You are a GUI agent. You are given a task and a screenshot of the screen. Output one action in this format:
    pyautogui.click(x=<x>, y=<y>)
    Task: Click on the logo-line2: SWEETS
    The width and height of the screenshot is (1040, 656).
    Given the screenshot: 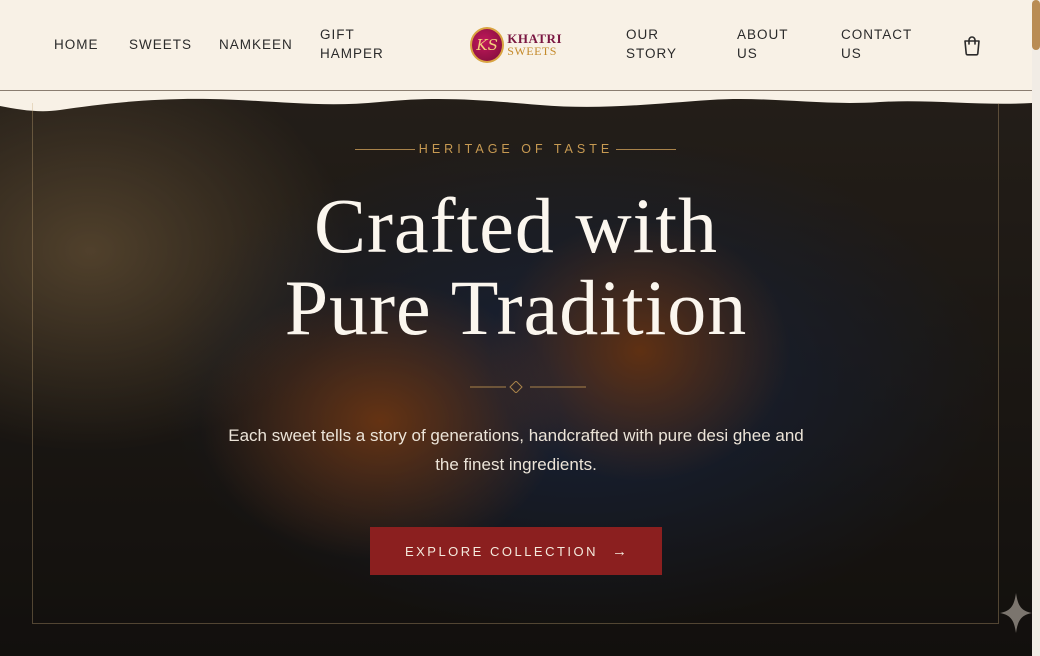 What is the action you would take?
    pyautogui.click(x=532, y=51)
    